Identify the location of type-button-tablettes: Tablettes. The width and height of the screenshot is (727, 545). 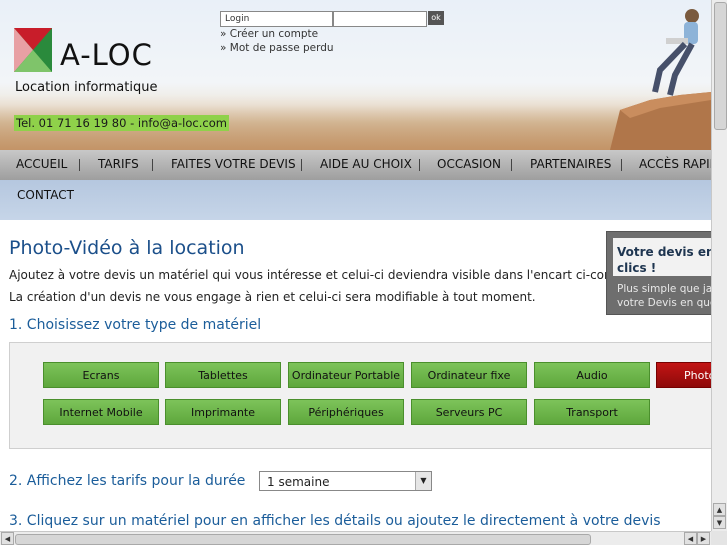
(223, 375).